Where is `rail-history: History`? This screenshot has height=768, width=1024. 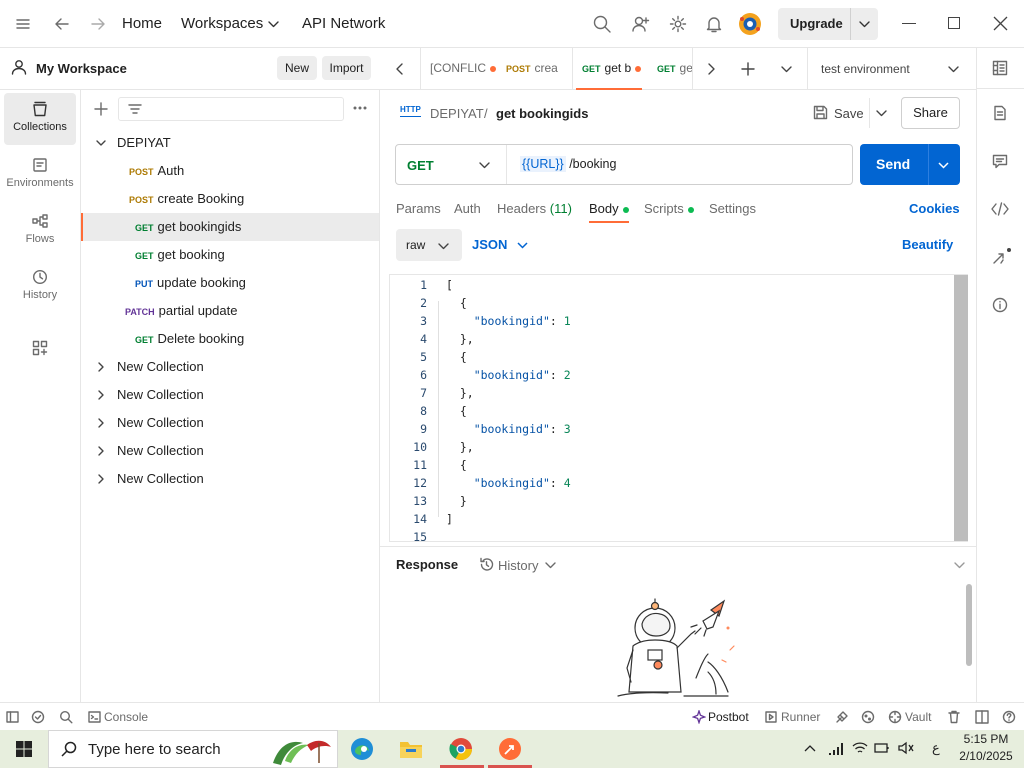 rail-history: History is located at coordinates (40, 287).